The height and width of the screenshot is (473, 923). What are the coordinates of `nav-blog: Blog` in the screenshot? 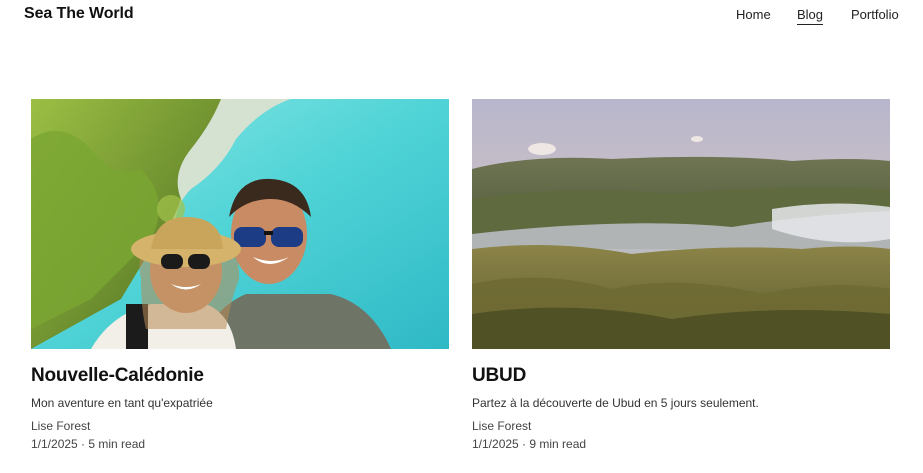 It's located at (810, 16).